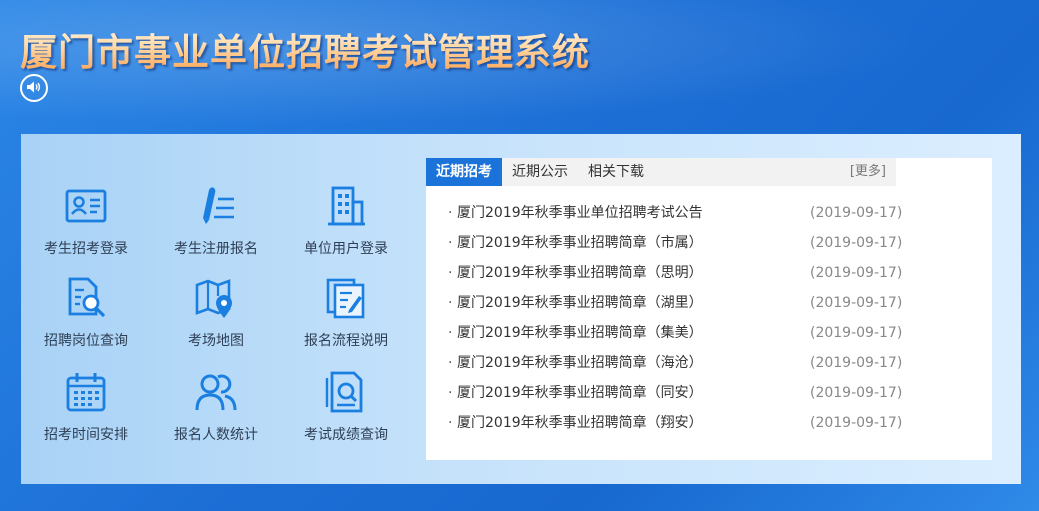 This screenshot has height=511, width=1039. Describe the element at coordinates (580, 273) in the screenshot. I see `news-title: 厦门2019年秋季事业招聘简章（思明）` at that location.